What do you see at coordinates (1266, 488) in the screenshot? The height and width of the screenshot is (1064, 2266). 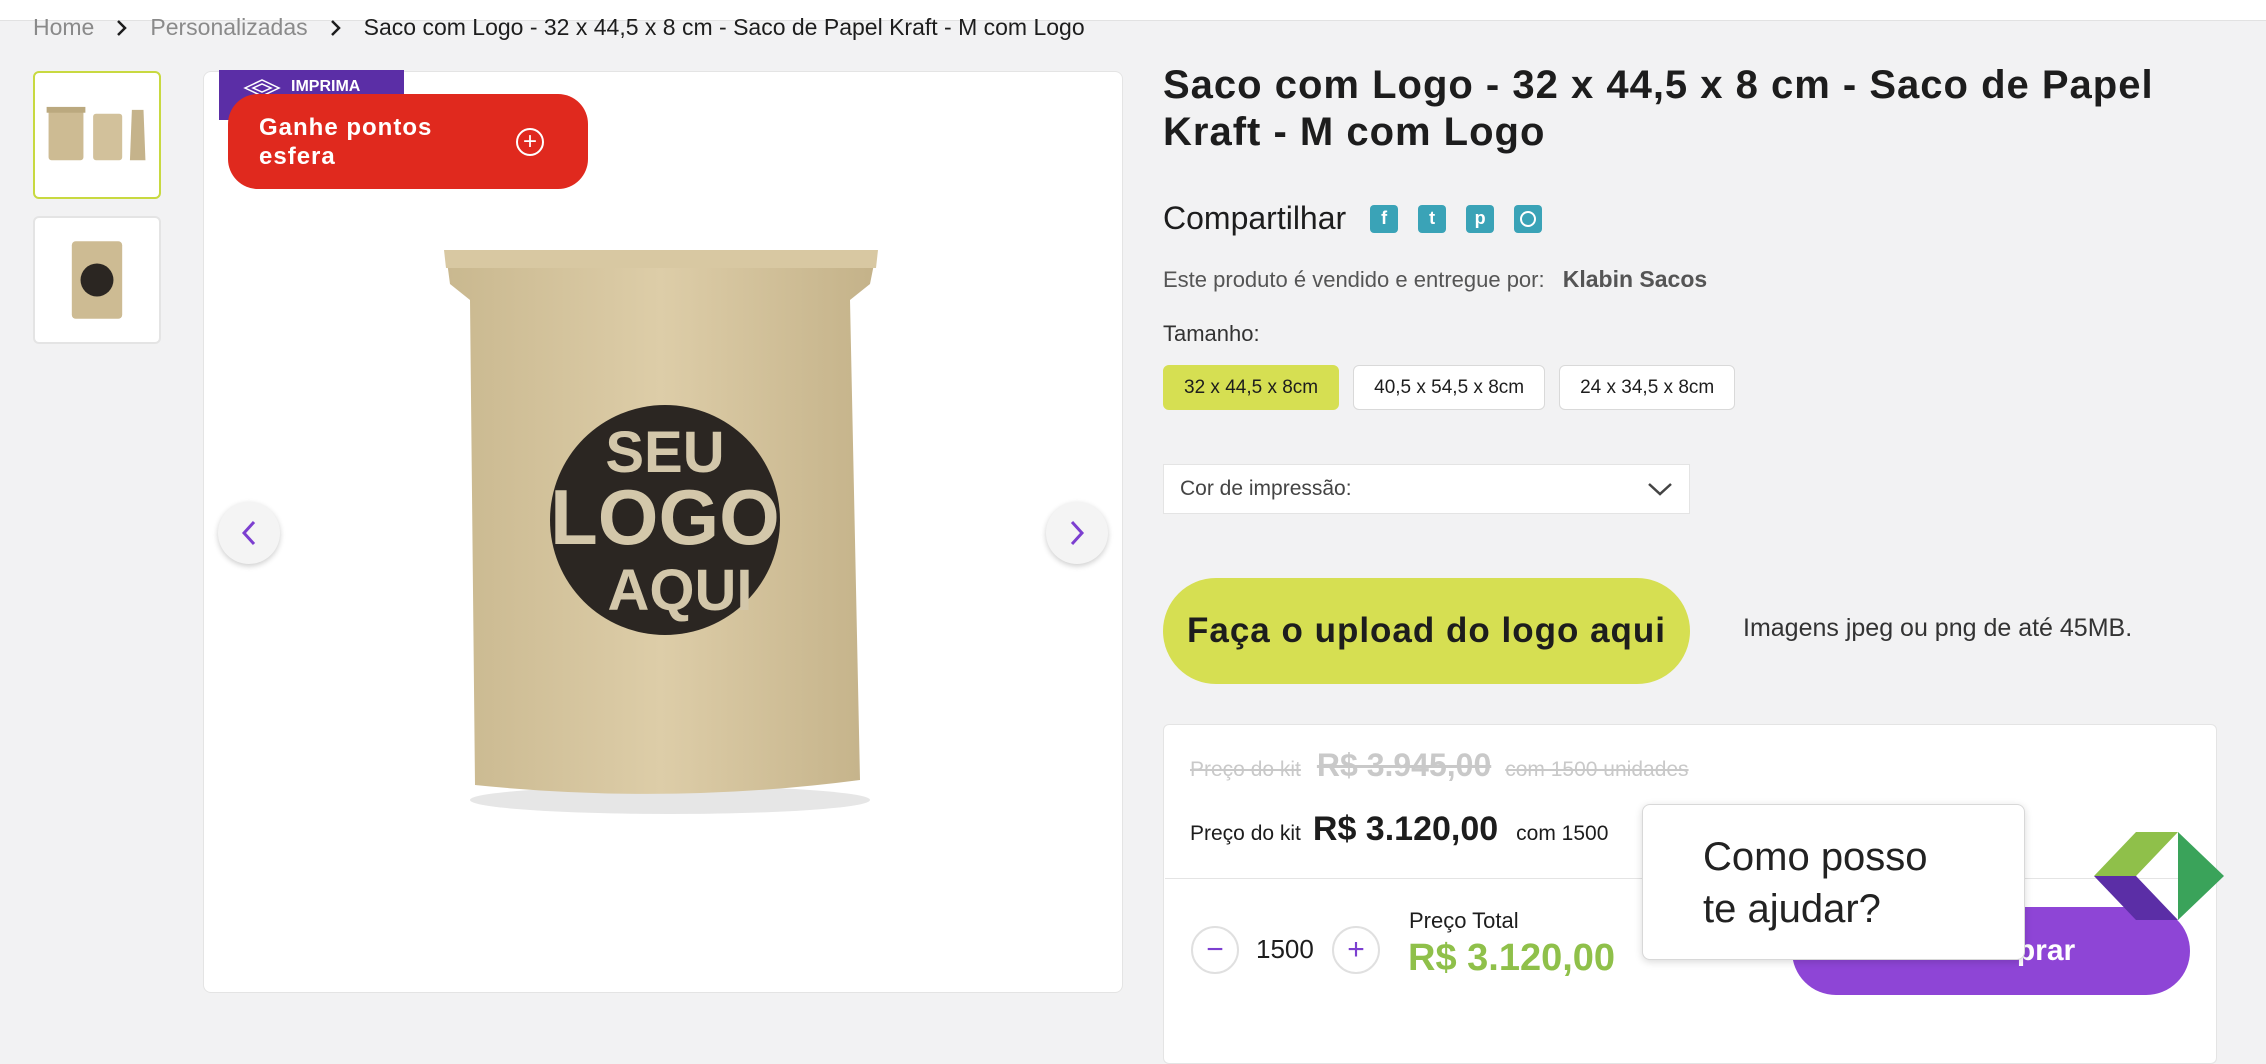 I see `print-color-label: Cor de impressão:` at bounding box center [1266, 488].